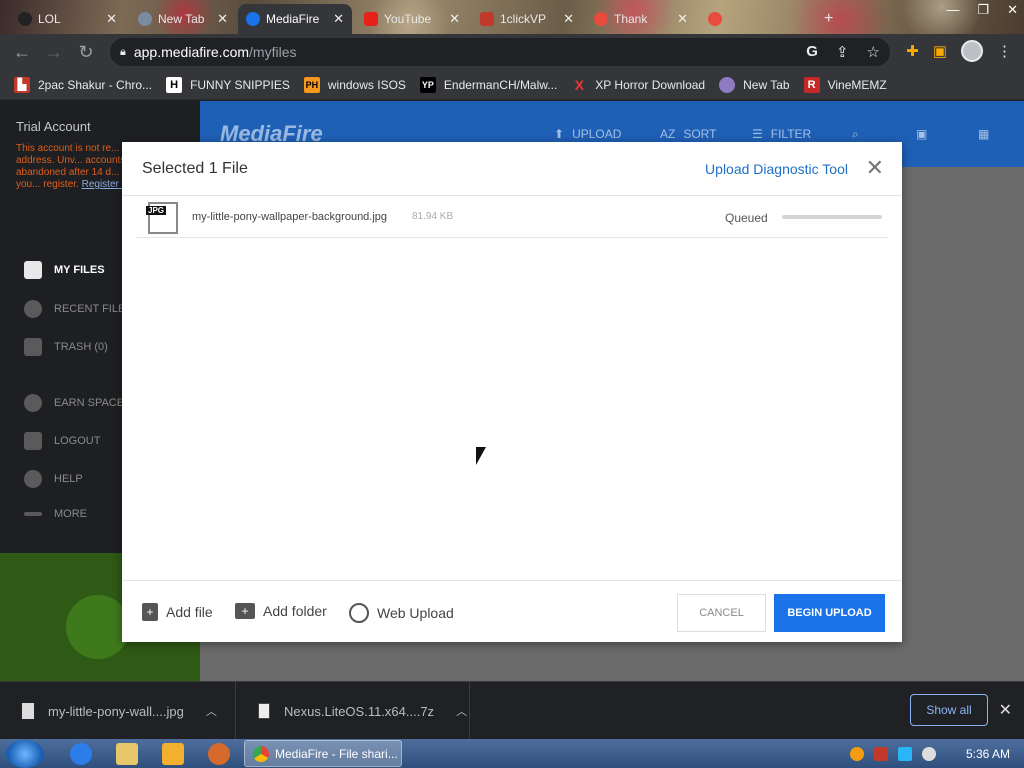  Describe the element at coordinates (587, 134) in the screenshot. I see `upload-button: ⬆ UPLOAD` at that location.